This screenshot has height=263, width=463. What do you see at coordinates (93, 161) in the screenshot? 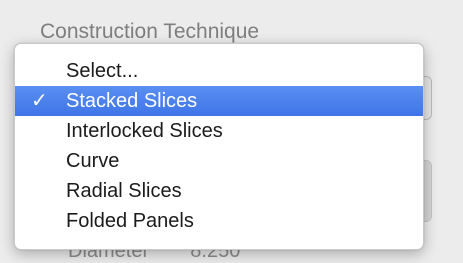
I see `menu-item-label: Curve` at bounding box center [93, 161].